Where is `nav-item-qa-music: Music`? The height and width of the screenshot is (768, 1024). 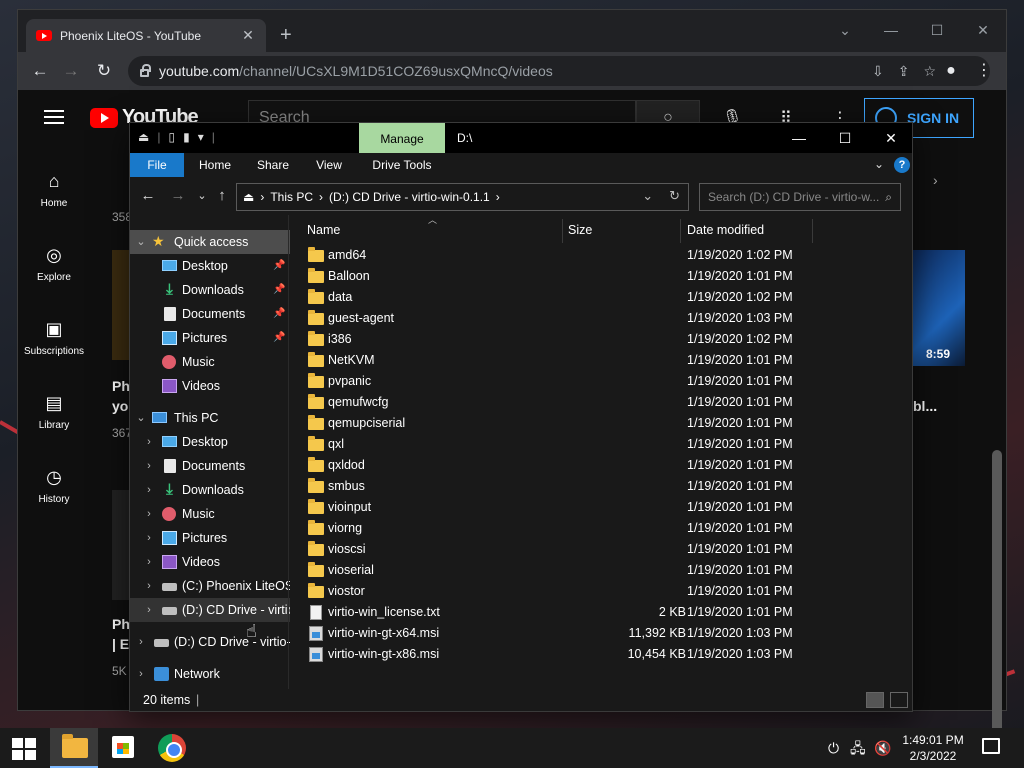
nav-item-qa-music: Music is located at coordinates (210, 362).